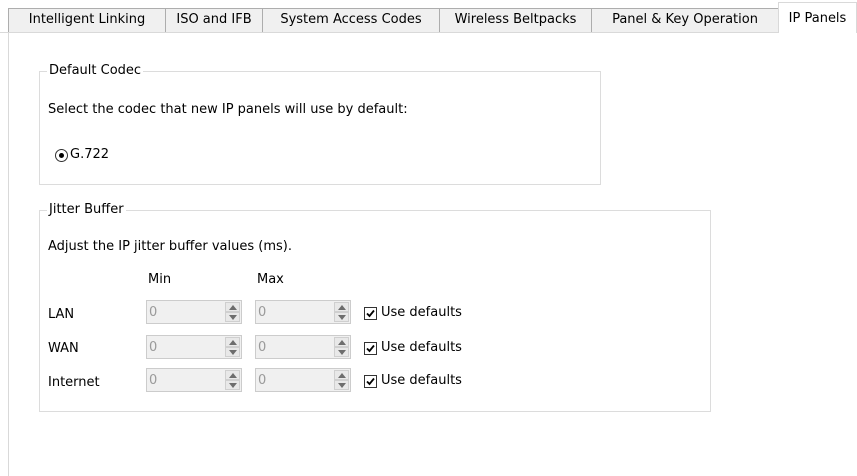 This screenshot has height=476, width=857. I want to click on wan-min-spinner, so click(194, 347).